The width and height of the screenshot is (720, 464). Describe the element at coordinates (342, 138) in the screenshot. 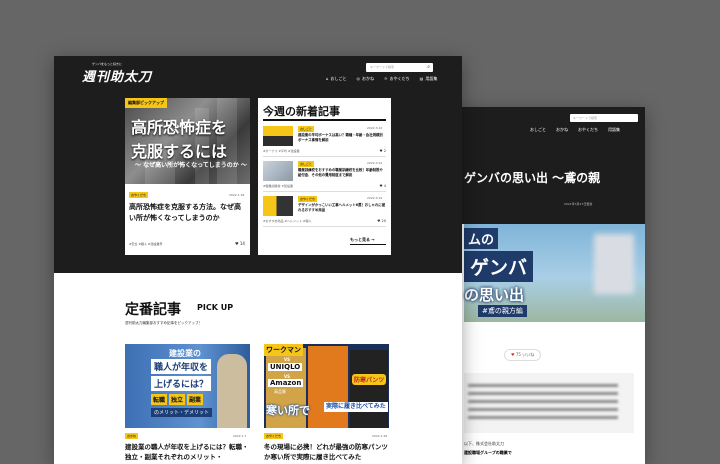

I see `article-title: 建設業の平均ボーナスは高い？職種・年齢・会社規模別ボーナス事情を解説` at that location.